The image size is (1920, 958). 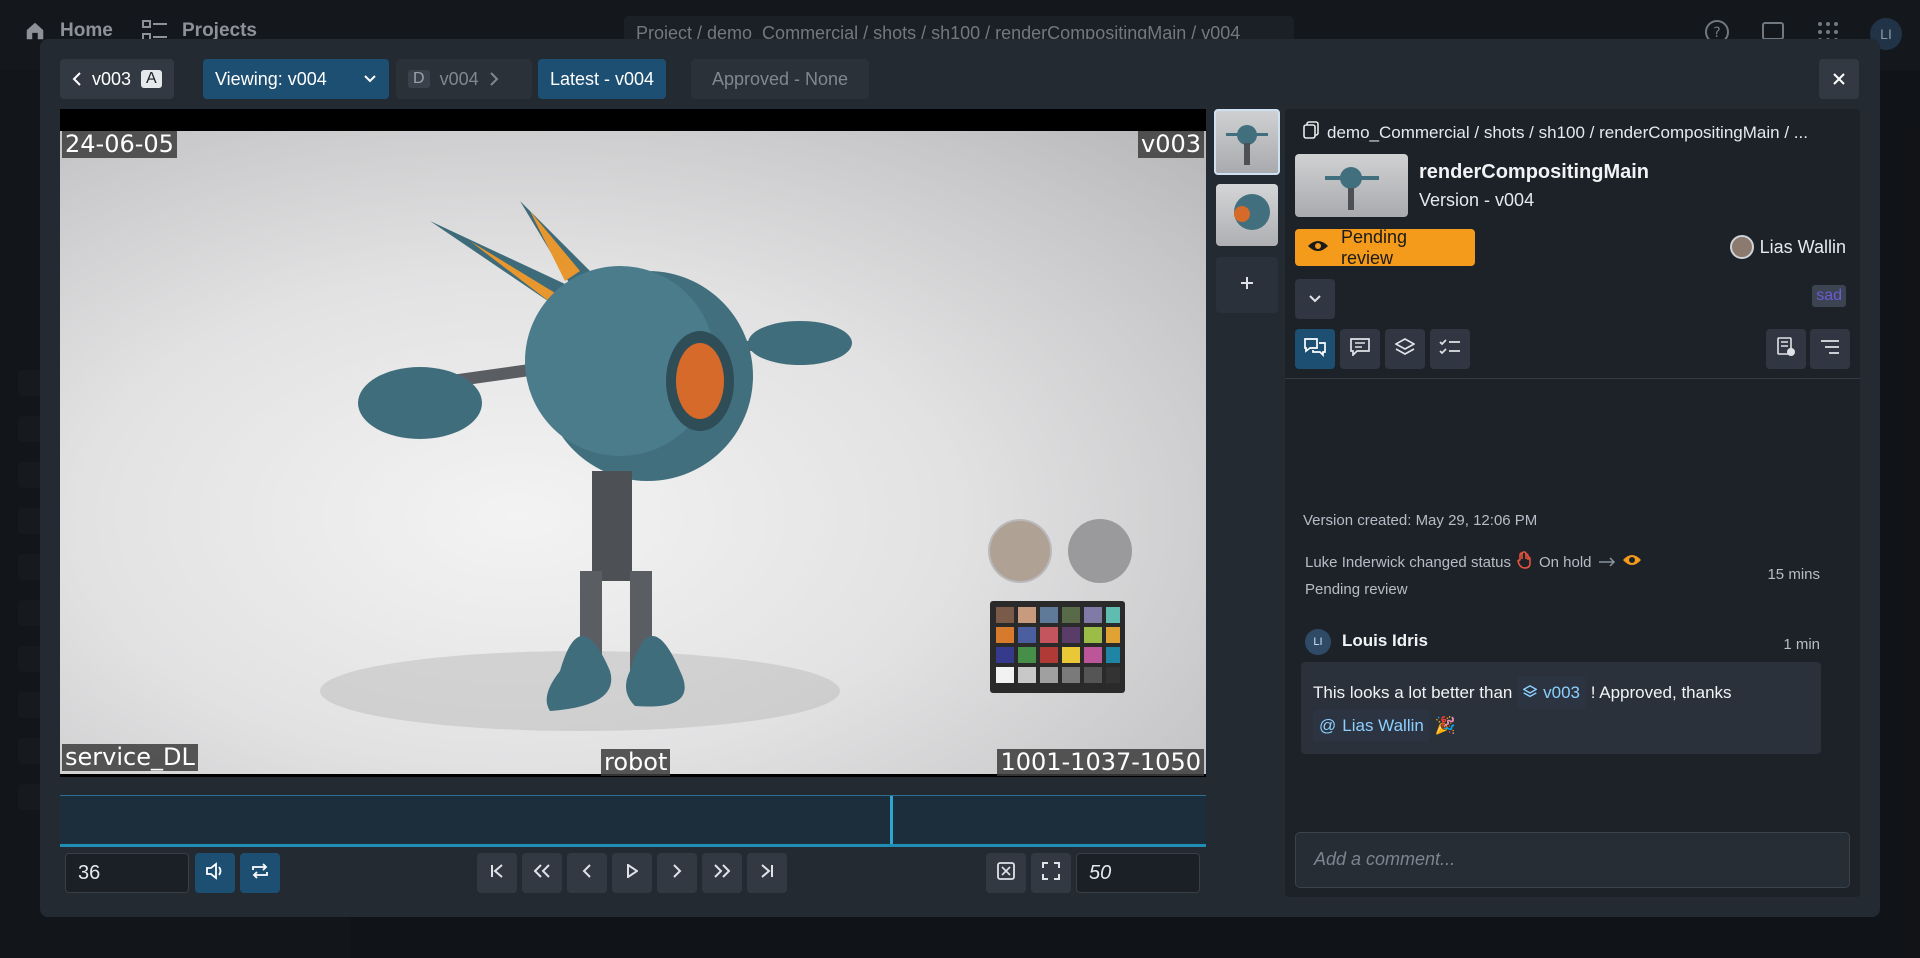 I want to click on status-change-actor: Luke Inderwick changed status, so click(x=1408, y=562).